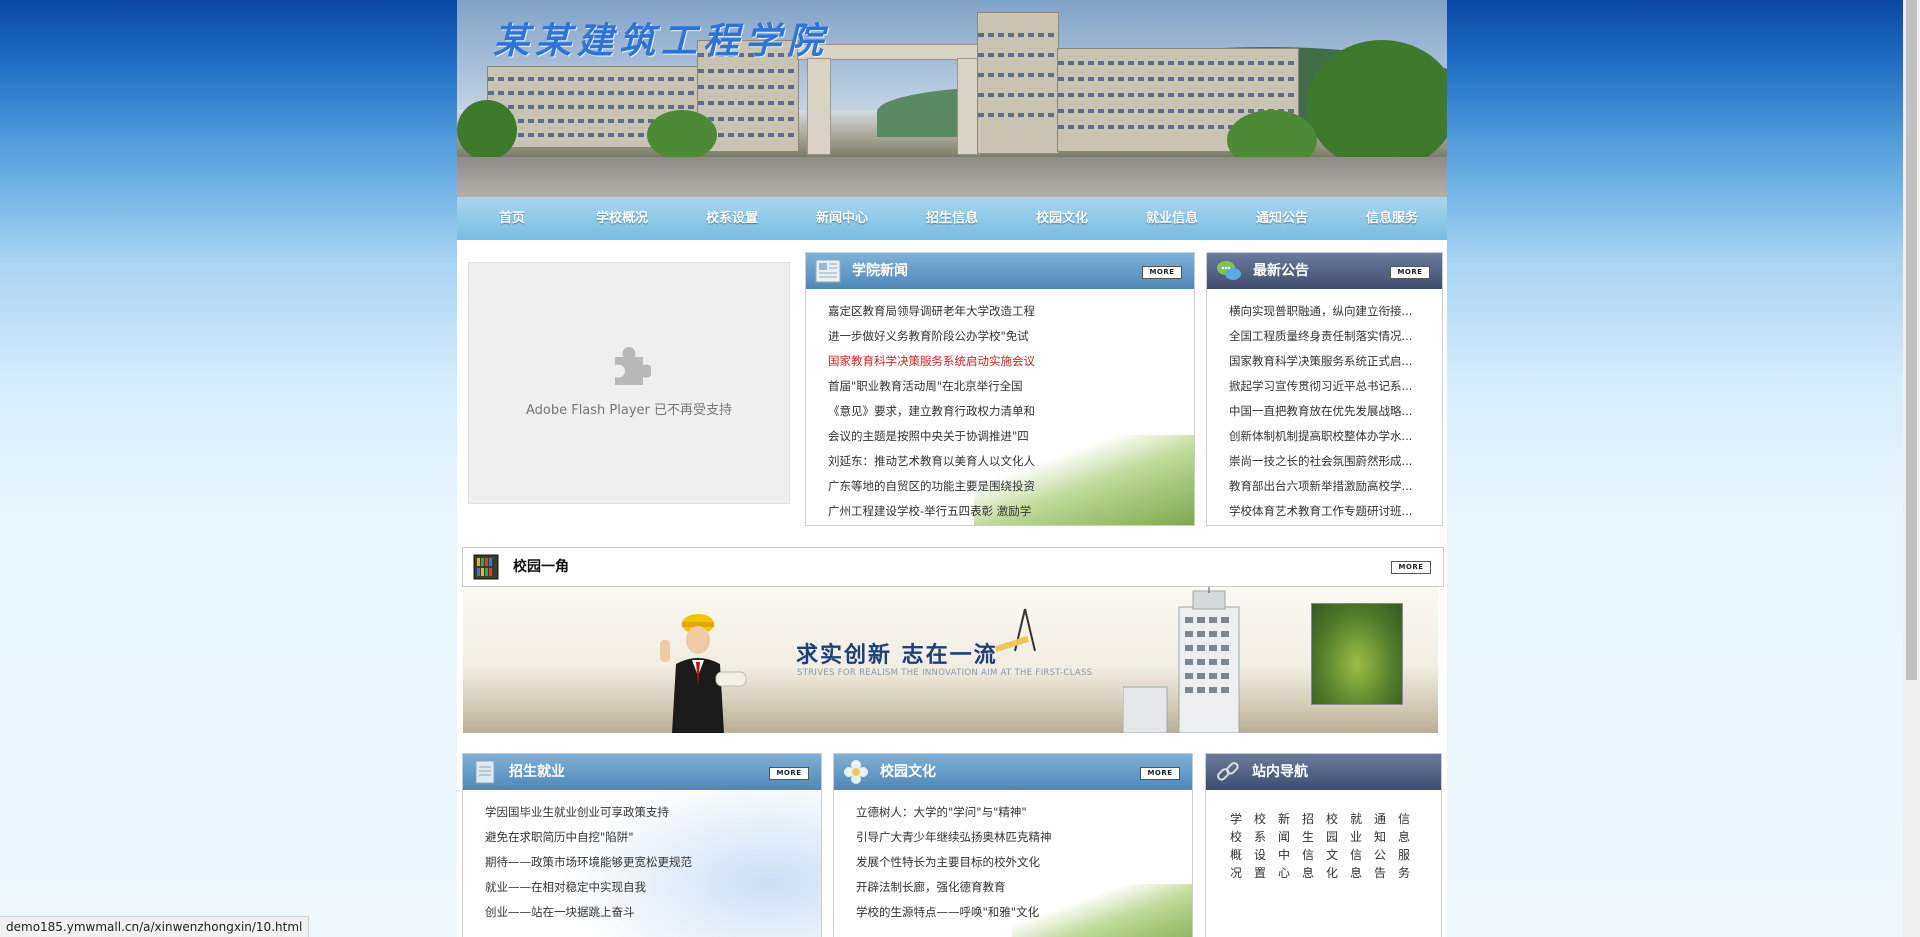  I want to click on site-nav-panel-header: 站内导航, so click(1323, 772).